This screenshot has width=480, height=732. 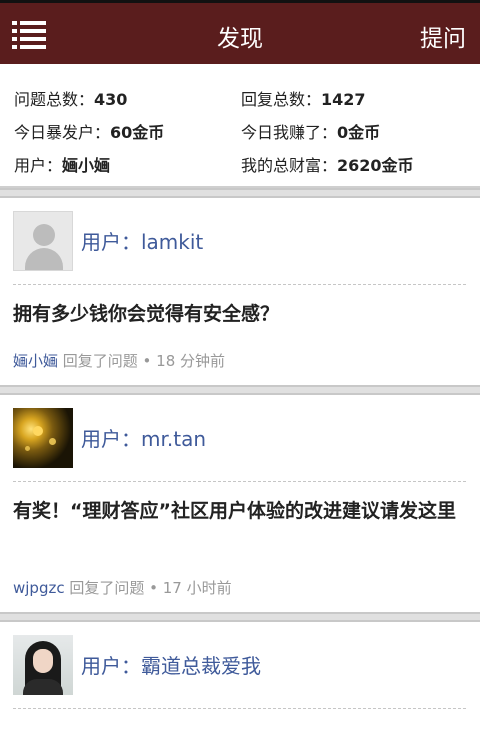 What do you see at coordinates (143, 437) in the screenshot?
I see `feed-item-username: 用户：mr.tan` at bounding box center [143, 437].